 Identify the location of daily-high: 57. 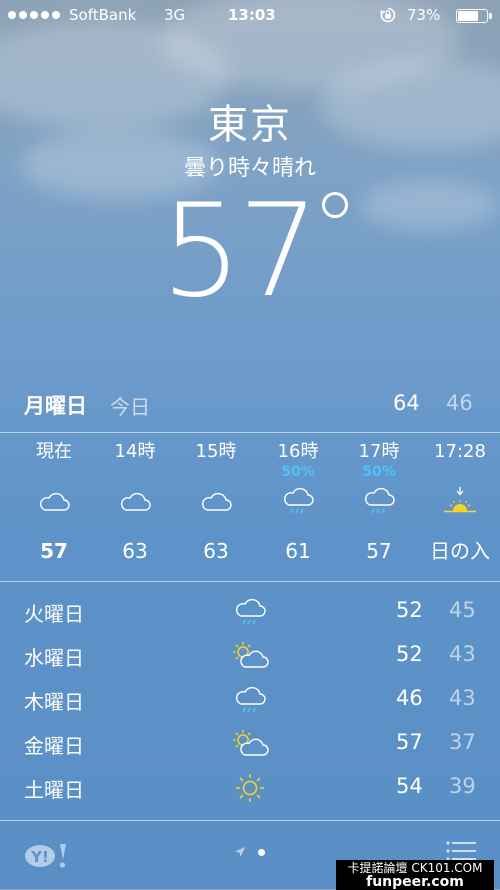
(409, 742).